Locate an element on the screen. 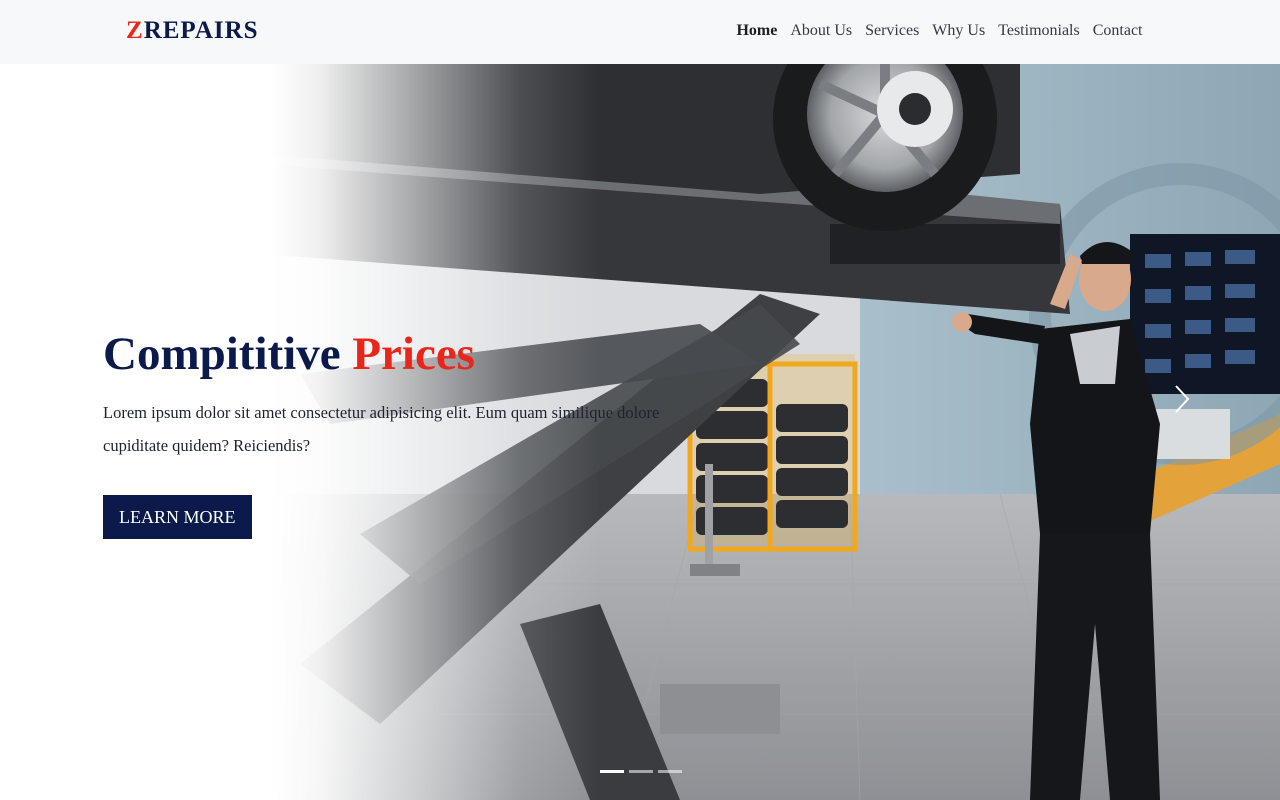  chevron-right-icon is located at coordinates (1182, 399).